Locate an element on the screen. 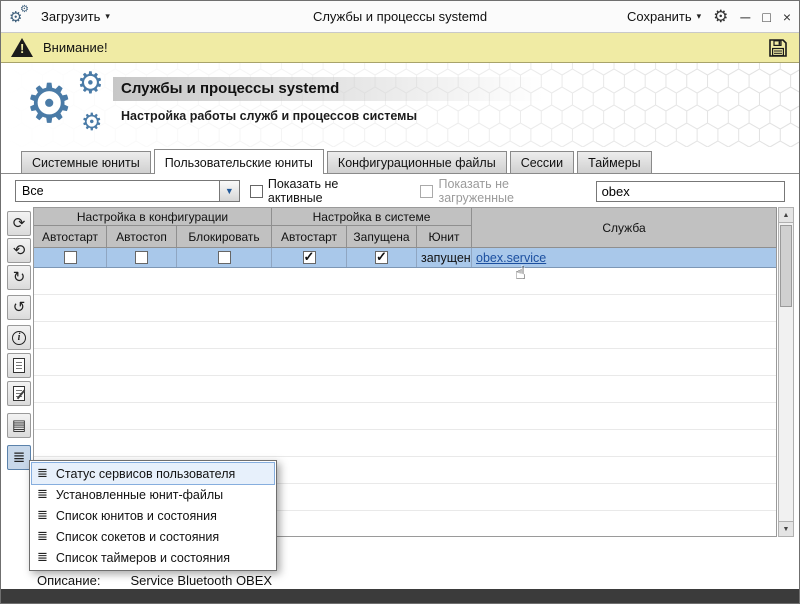 This screenshot has height=604, width=800. menu-item-timers-list: ≣ Список таймеров и состояния is located at coordinates (153, 557).